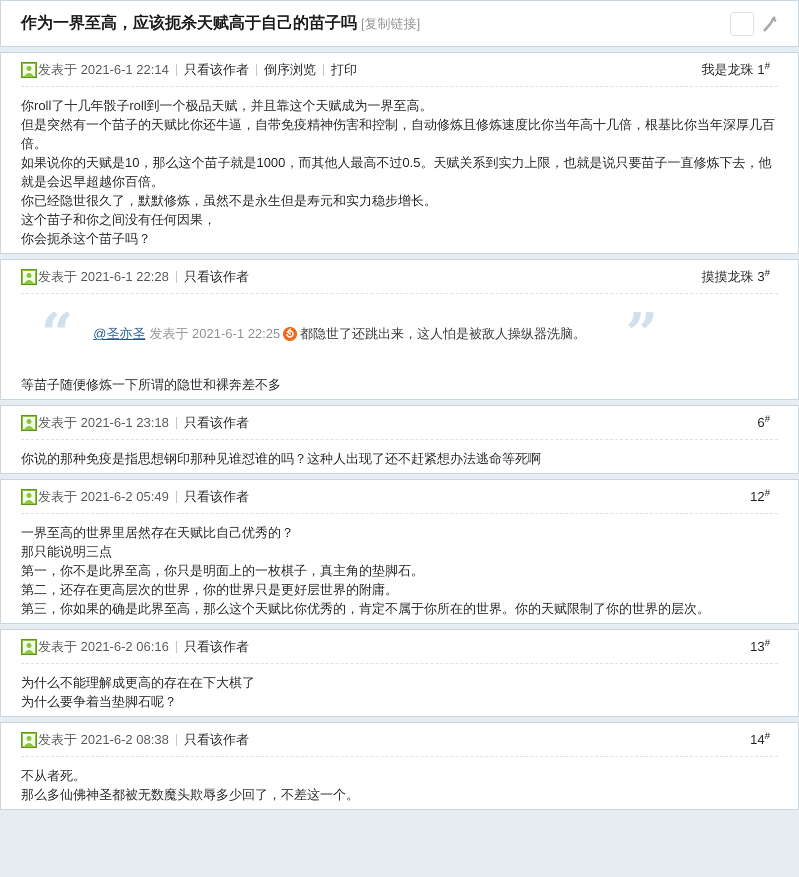 The image size is (799, 877). I want to click on quote-text: 都隐世了还跳出来，这人怕是被敌人操纵器洗脑。, so click(443, 334).